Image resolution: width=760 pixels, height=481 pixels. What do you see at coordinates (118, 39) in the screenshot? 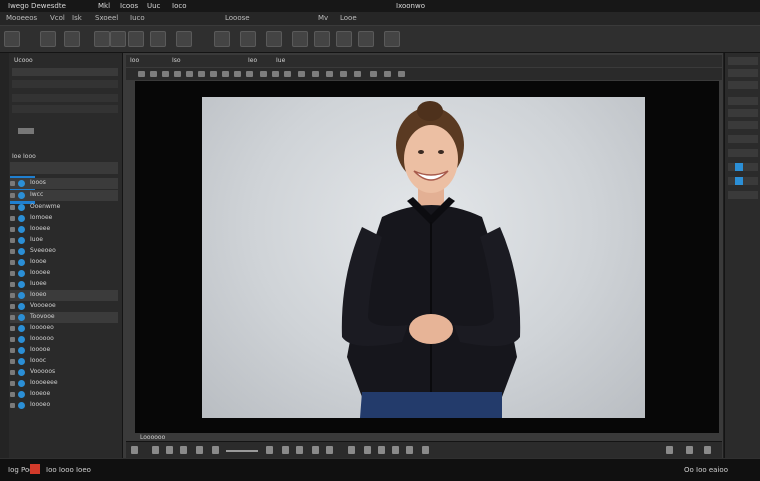
I see `eyedropper-icon` at bounding box center [118, 39].